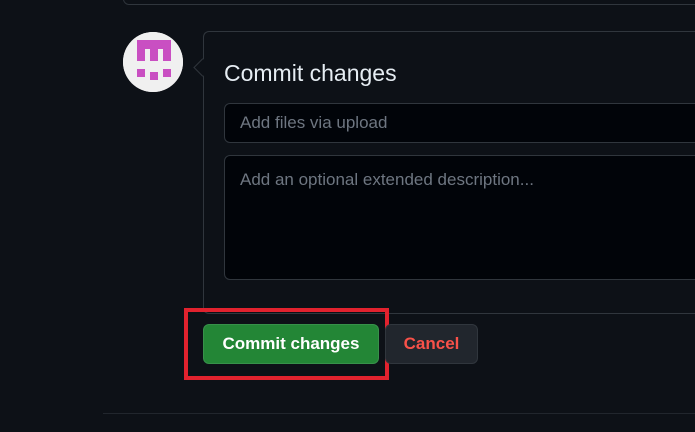 This screenshot has height=432, width=695. Describe the element at coordinates (431, 344) in the screenshot. I see `cancel-button: Cancel` at that location.